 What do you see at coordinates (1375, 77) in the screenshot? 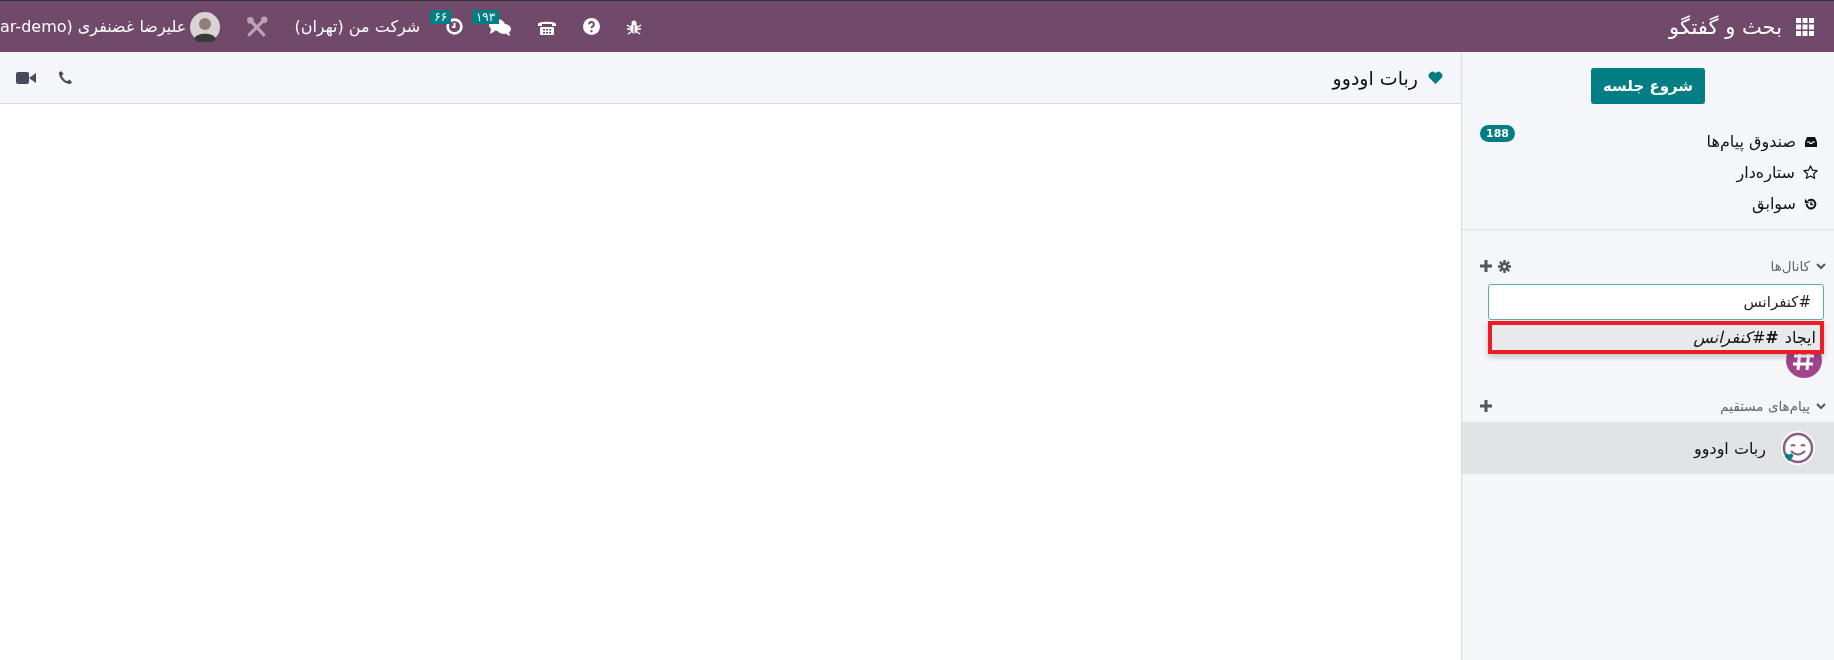
I see `conversation-title: ربات اودوو` at bounding box center [1375, 77].